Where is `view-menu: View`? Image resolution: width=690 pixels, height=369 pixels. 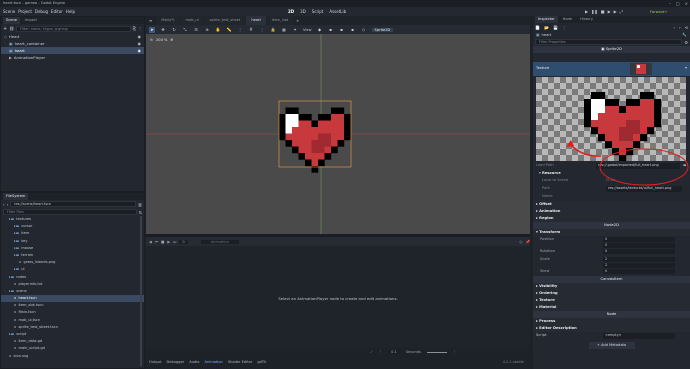 view-menu: View is located at coordinates (307, 30).